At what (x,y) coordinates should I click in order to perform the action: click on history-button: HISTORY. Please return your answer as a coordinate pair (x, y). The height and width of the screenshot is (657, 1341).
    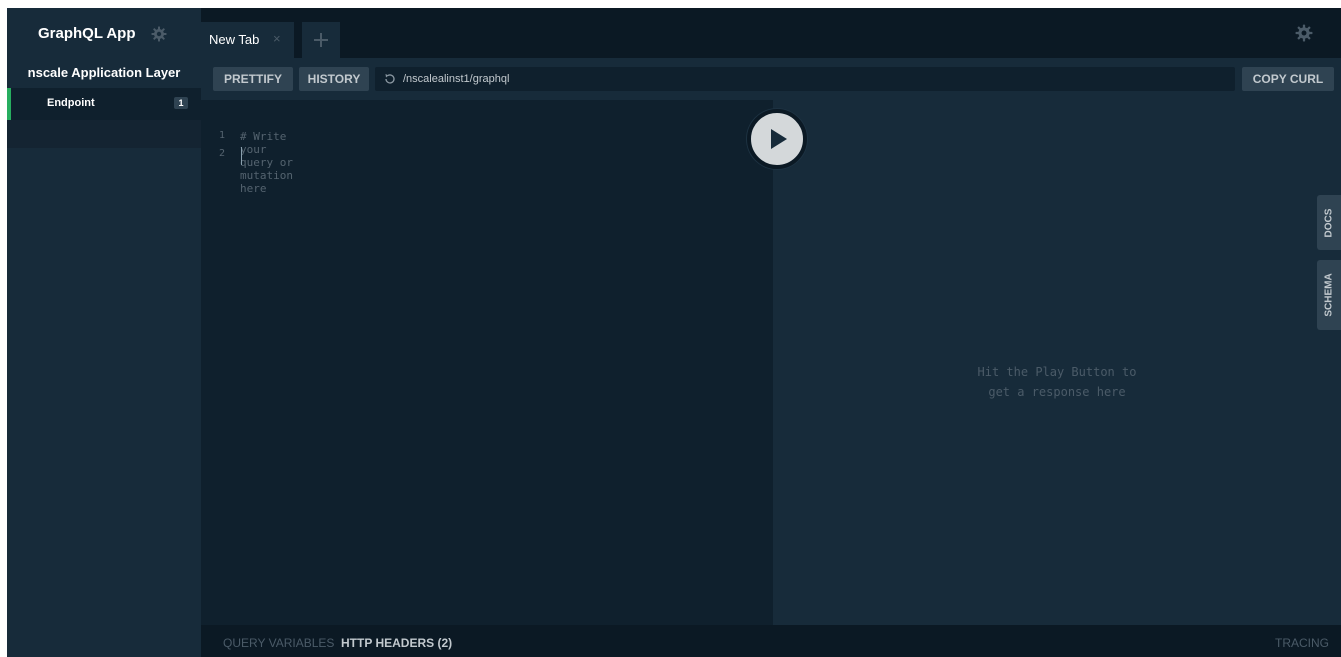
    Looking at the image, I should click on (334, 79).